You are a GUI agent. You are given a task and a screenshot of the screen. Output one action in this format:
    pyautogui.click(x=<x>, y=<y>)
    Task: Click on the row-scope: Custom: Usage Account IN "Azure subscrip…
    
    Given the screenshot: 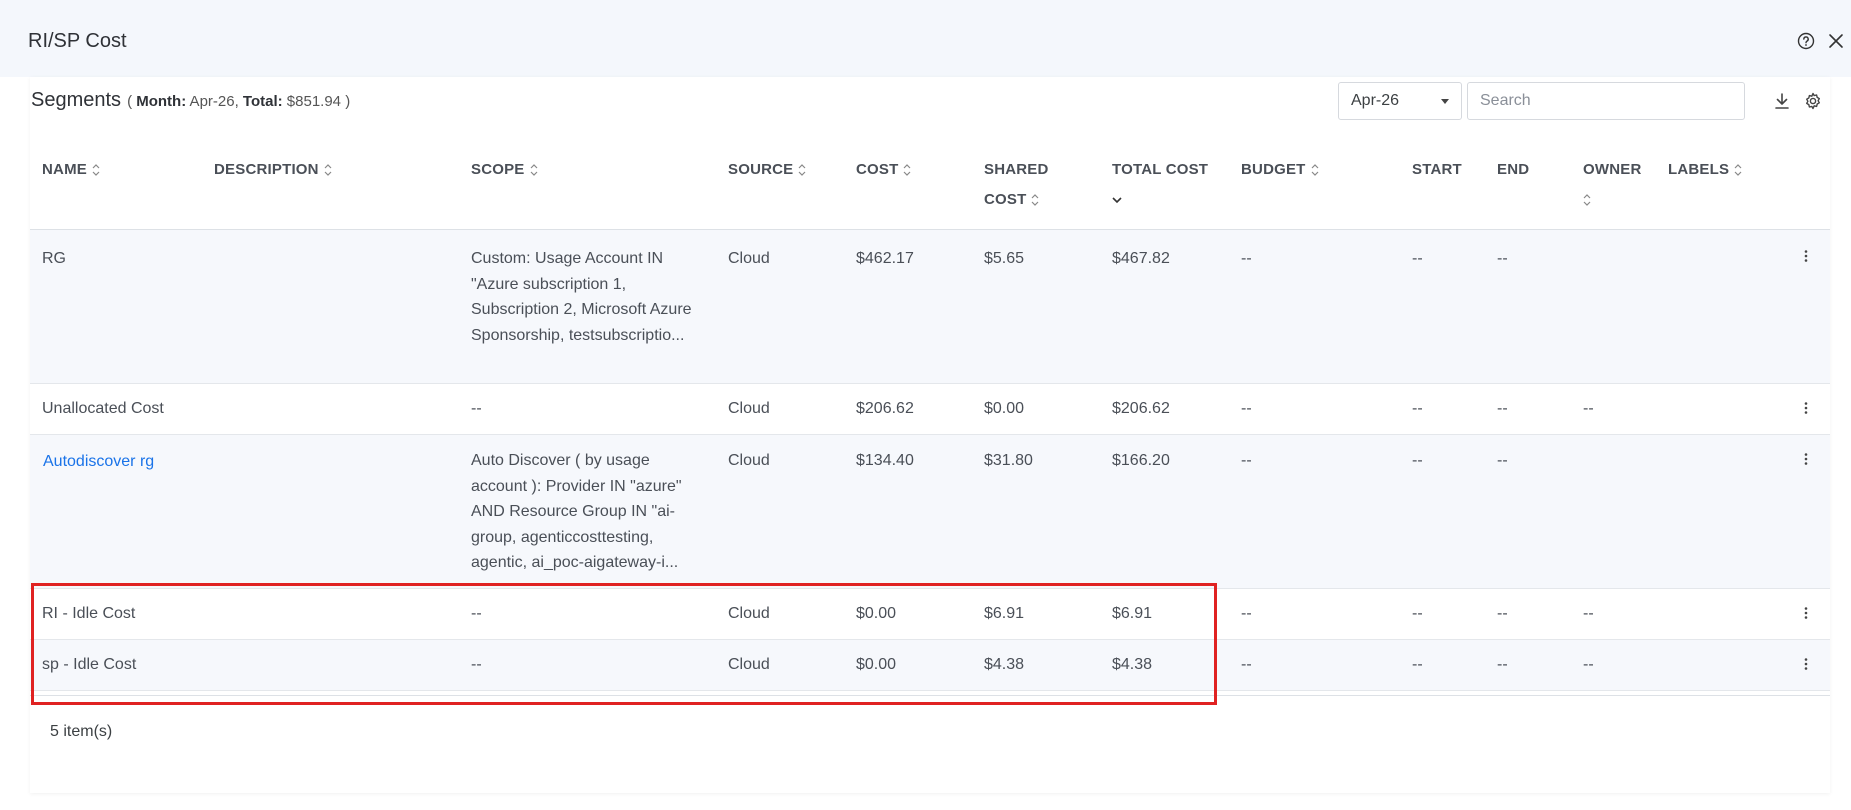 What is the action you would take?
    pyautogui.click(x=581, y=297)
    